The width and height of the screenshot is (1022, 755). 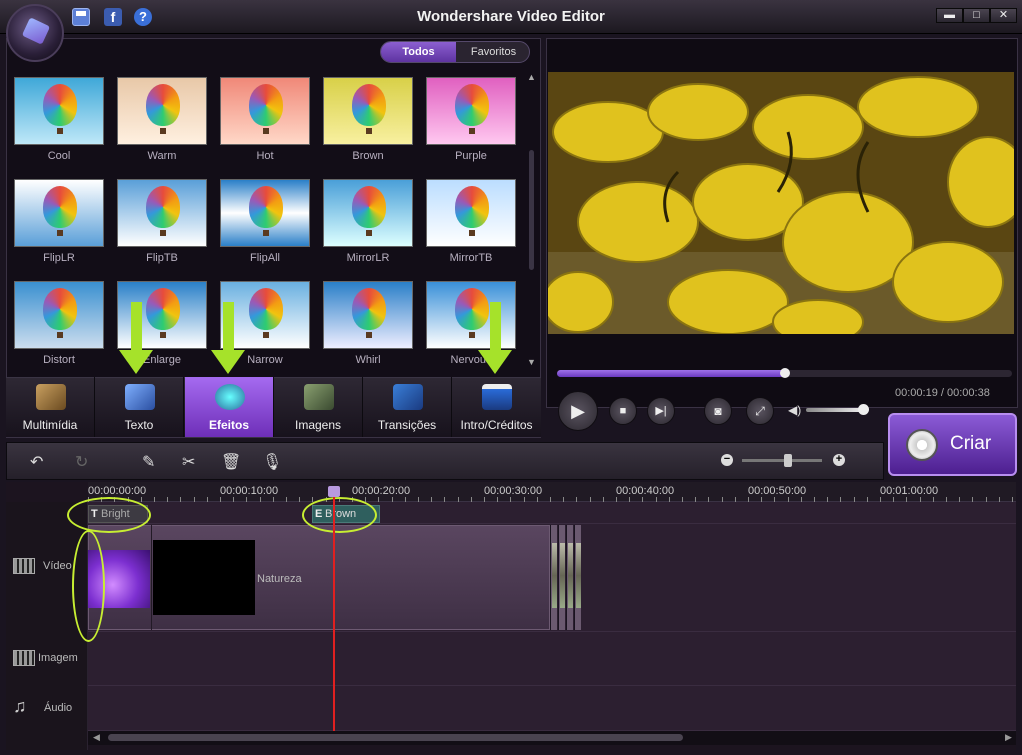 I want to click on effect-label: Purple, so click(x=471, y=156).